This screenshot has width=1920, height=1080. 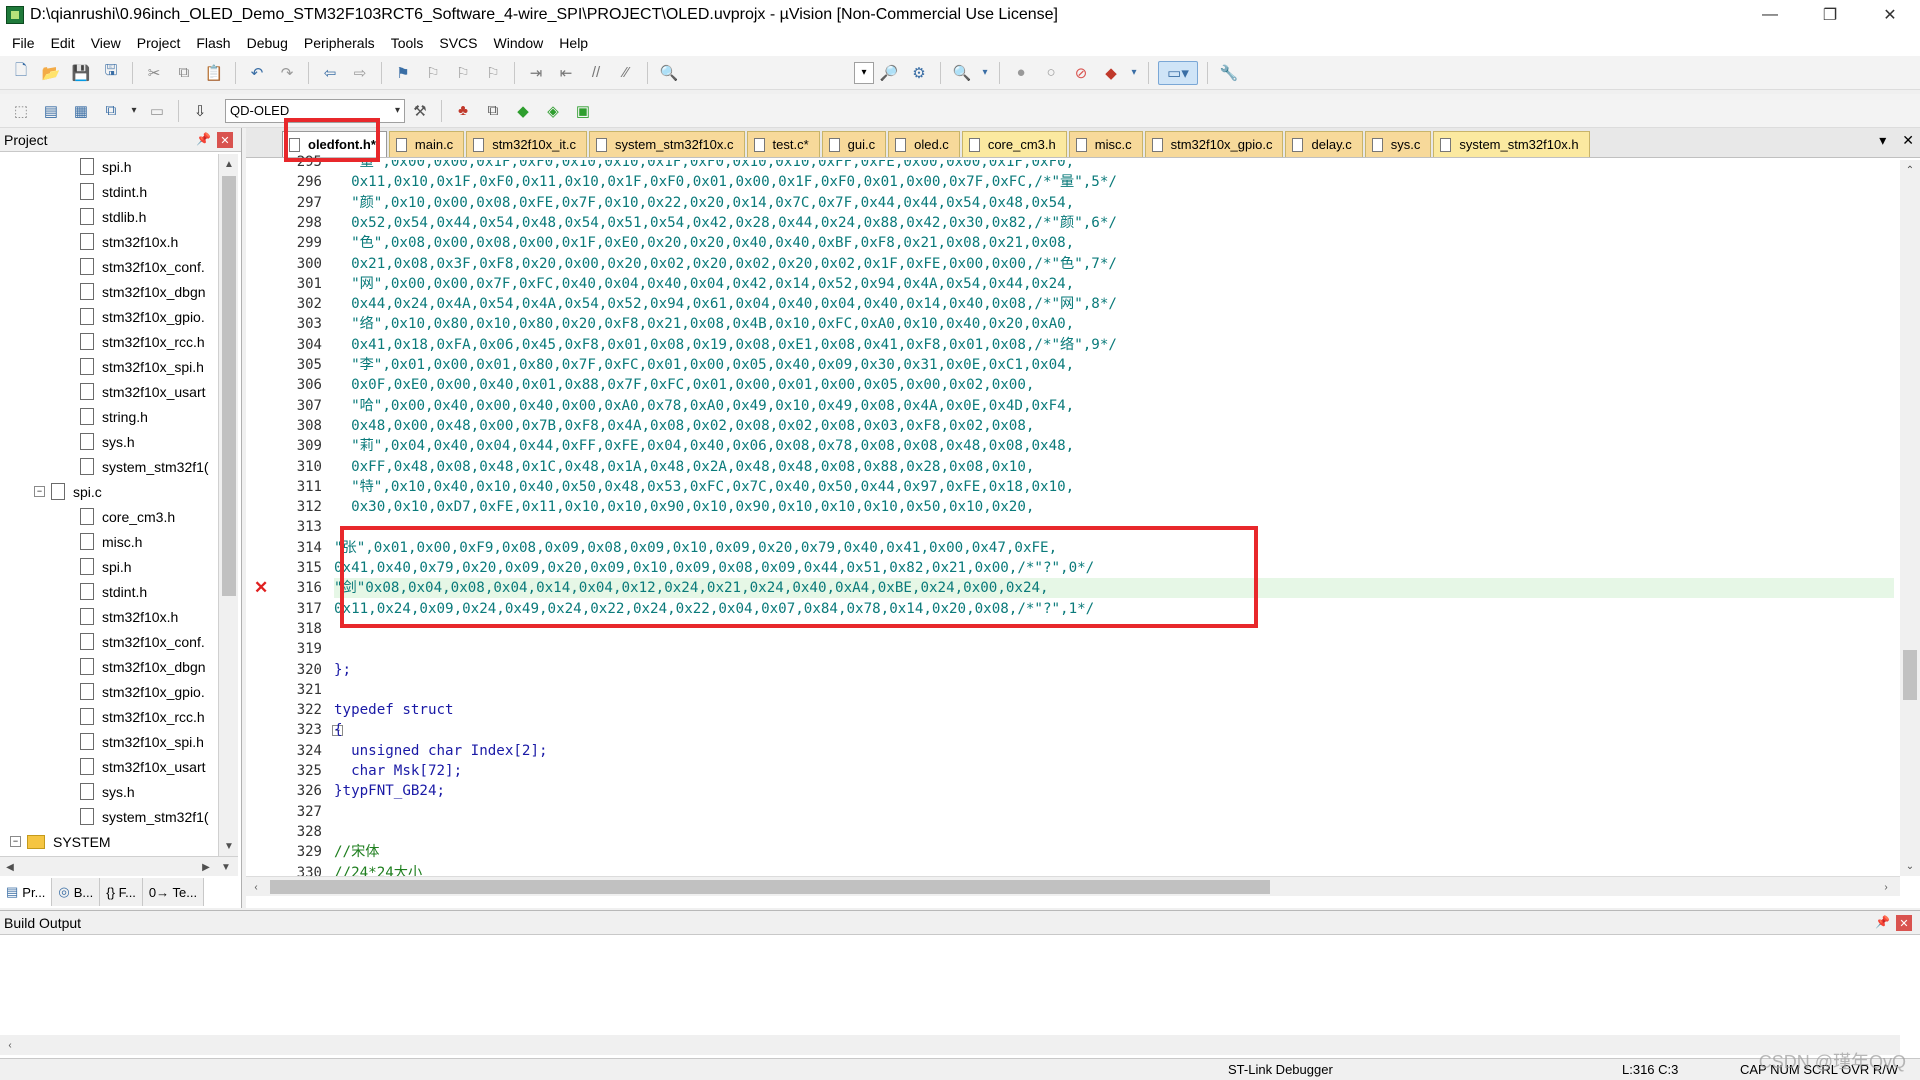 I want to click on paste-icon: 📋, so click(x=214, y=73).